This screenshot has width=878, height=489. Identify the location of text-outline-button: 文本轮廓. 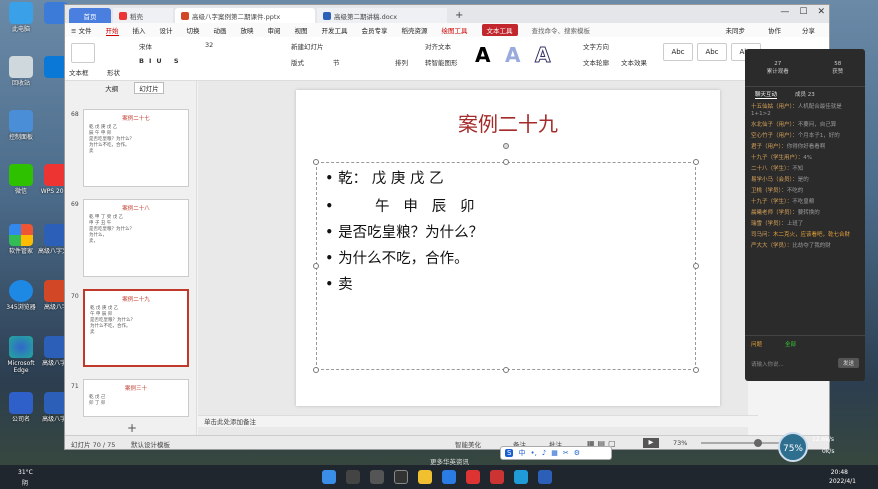
(596, 62).